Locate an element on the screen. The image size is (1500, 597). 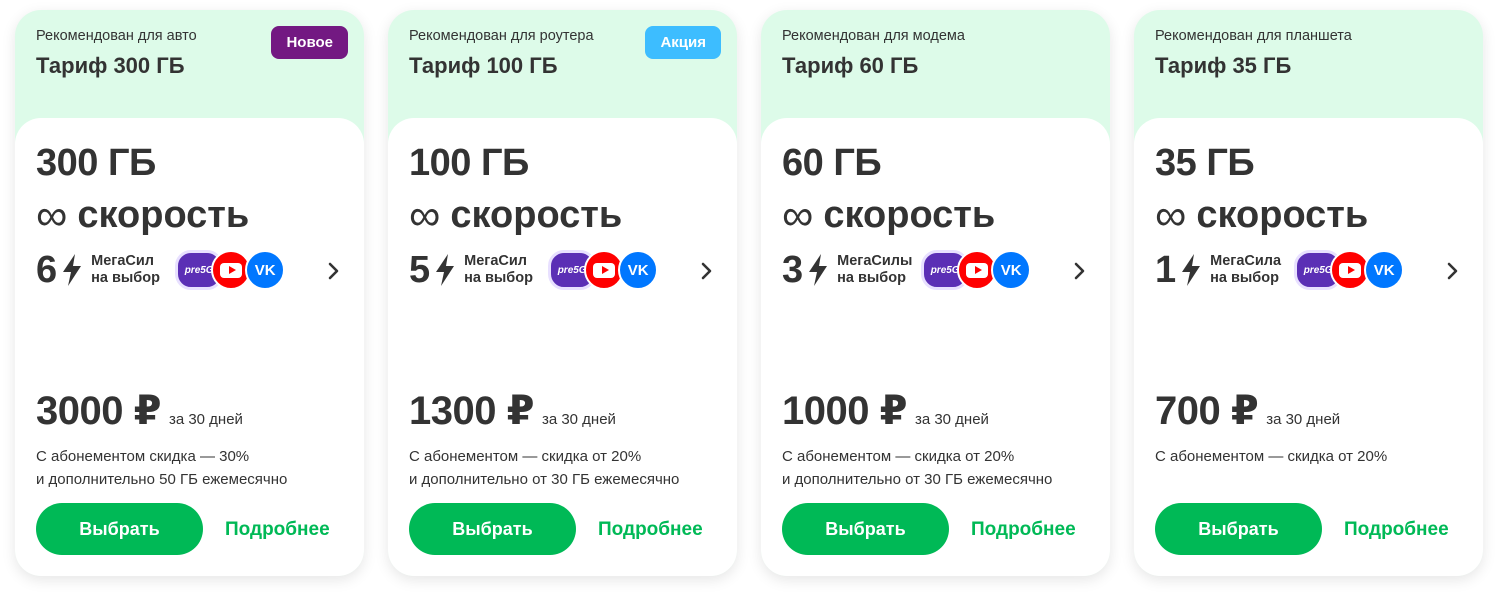
discount-text: С абонементом — скидка от 20% is located at coordinates (1310, 456).